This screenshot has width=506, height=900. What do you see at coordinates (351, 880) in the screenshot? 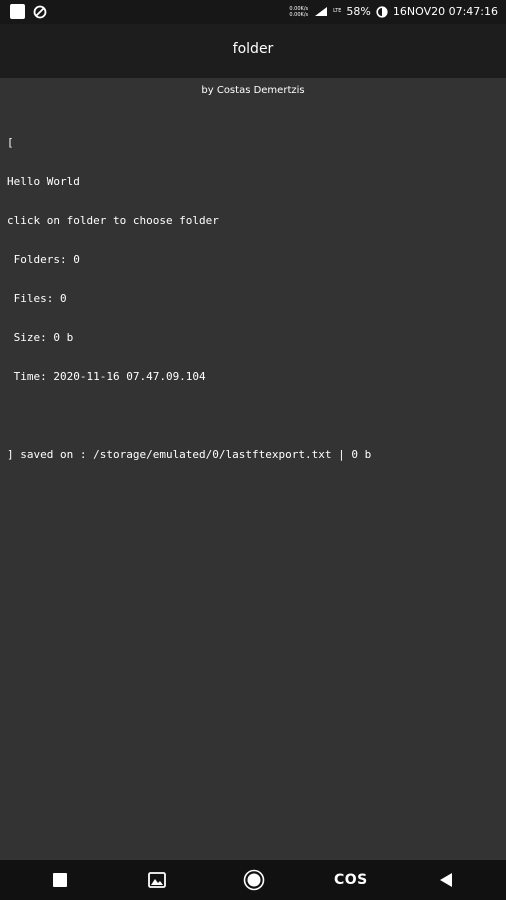
I see `cos-label: COS` at bounding box center [351, 880].